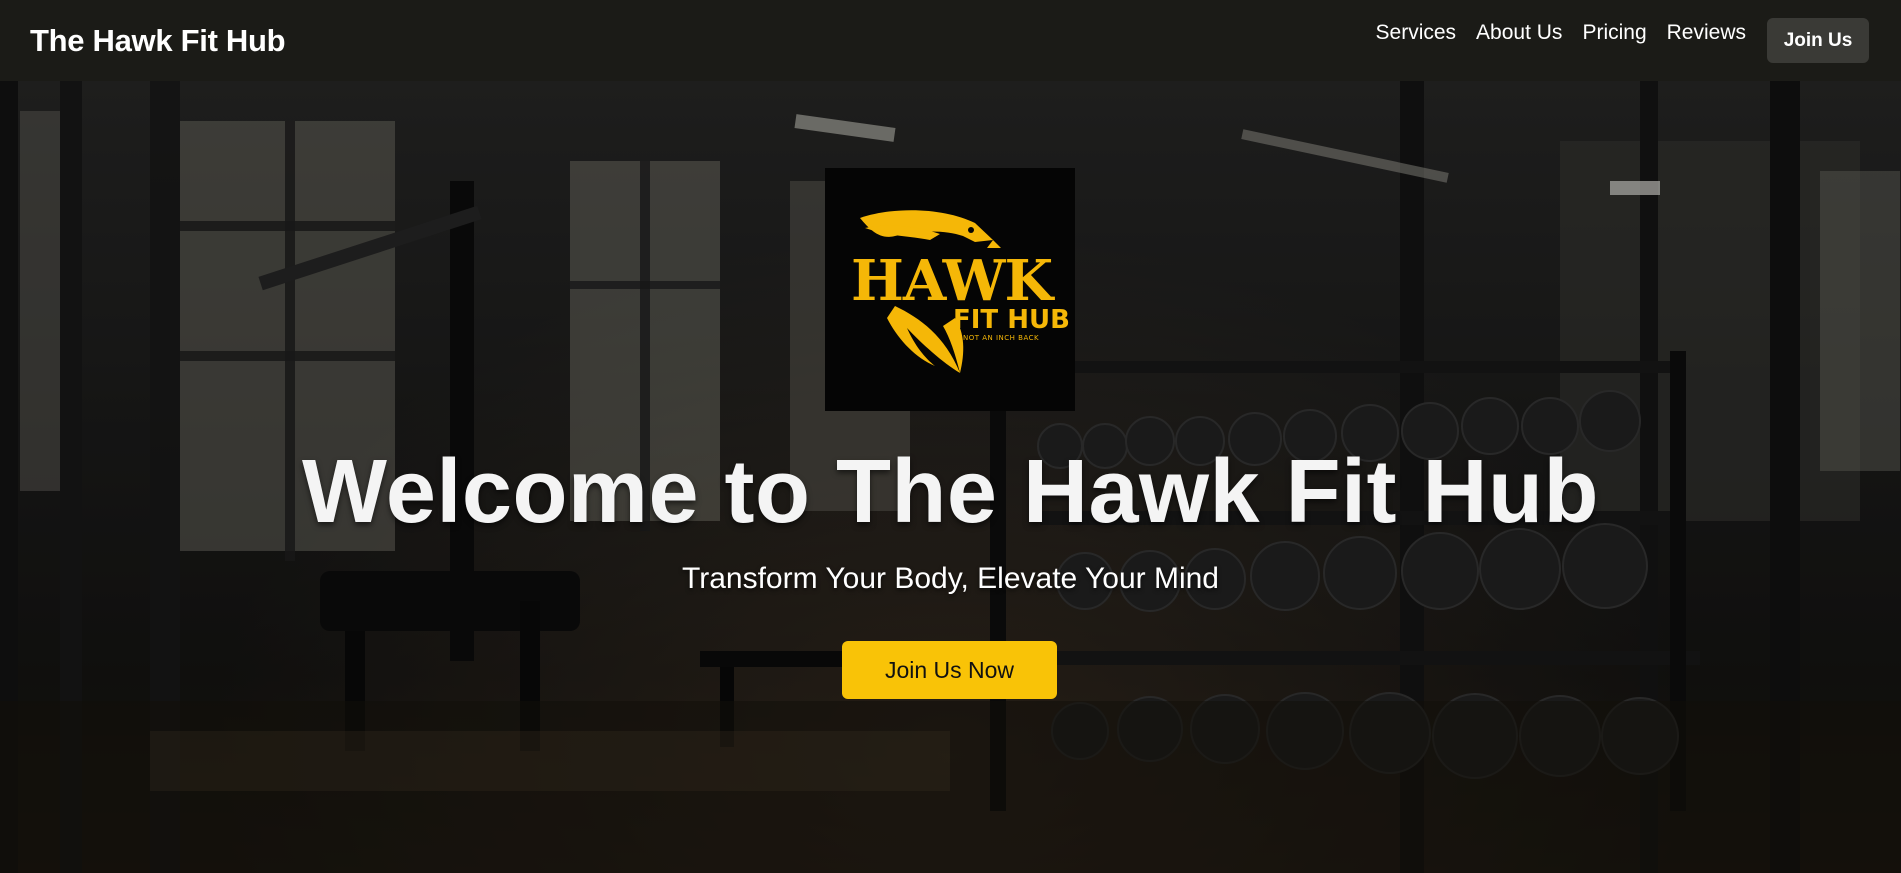 The width and height of the screenshot is (1901, 873). I want to click on svg-text: FIT HUB, so click(1011, 320).